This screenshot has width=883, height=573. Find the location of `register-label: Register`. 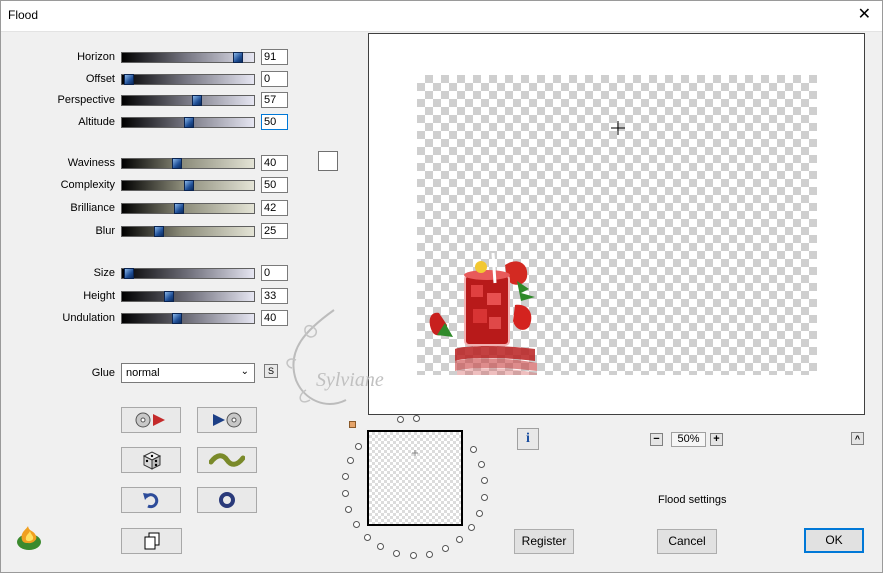

register-label: Register is located at coordinates (544, 541).